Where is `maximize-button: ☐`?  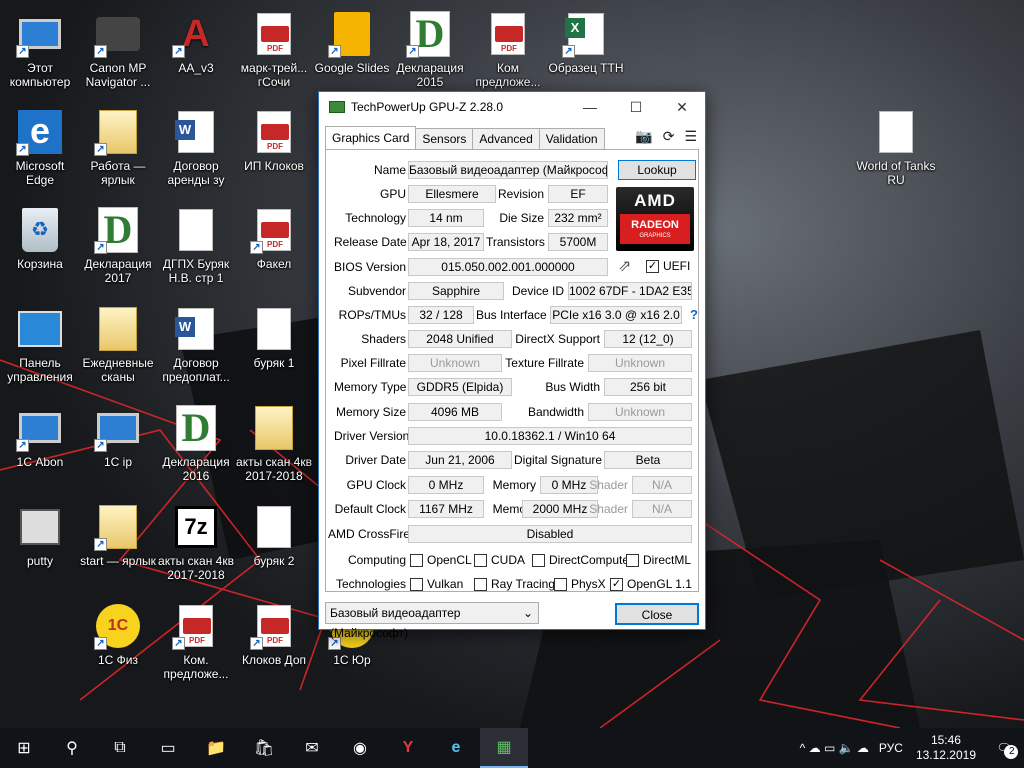
maximize-button: ☐ is located at coordinates (636, 107).